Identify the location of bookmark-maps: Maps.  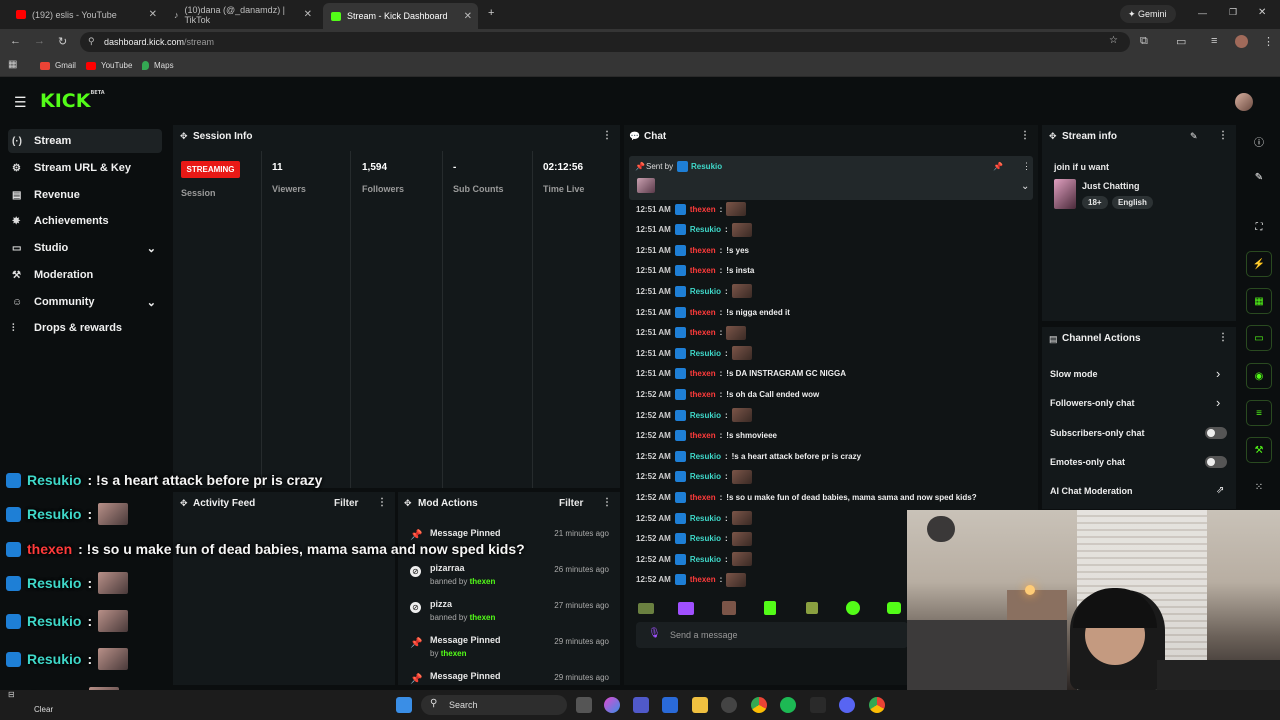
(158, 65).